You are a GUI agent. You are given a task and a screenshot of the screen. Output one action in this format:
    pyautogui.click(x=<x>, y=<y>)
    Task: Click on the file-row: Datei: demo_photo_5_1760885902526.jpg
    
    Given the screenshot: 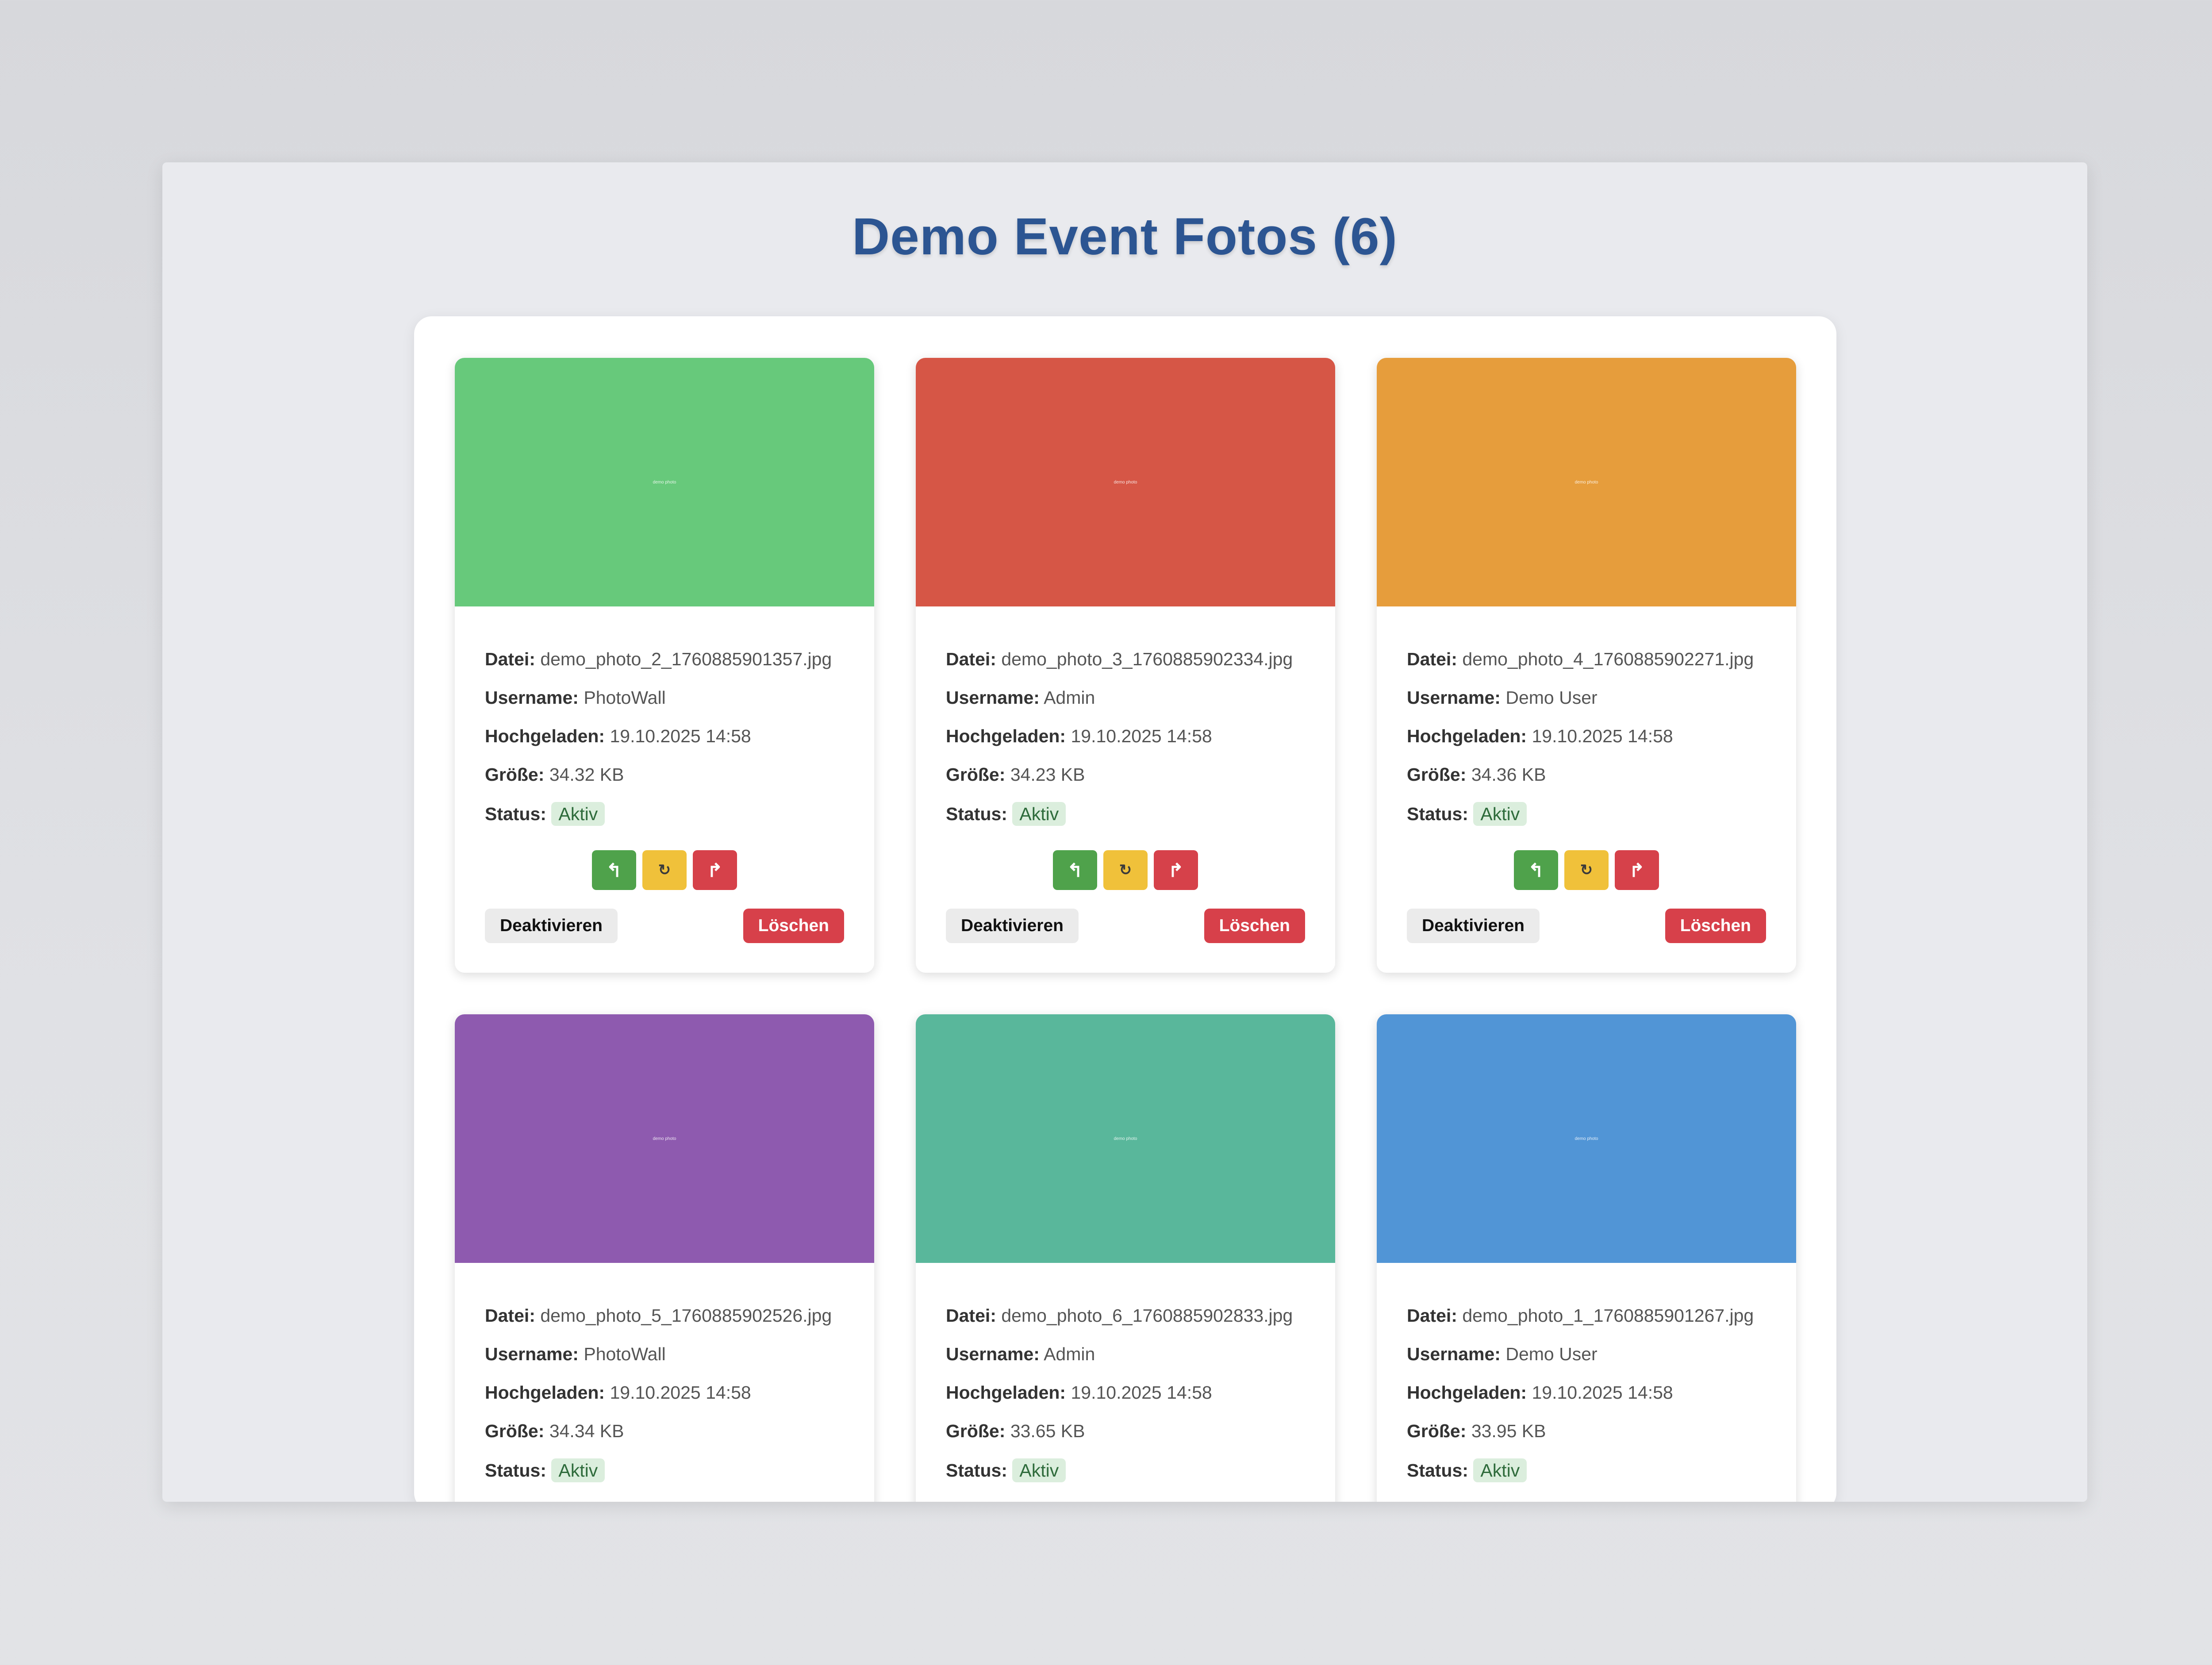 What is the action you would take?
    pyautogui.click(x=665, y=1323)
    